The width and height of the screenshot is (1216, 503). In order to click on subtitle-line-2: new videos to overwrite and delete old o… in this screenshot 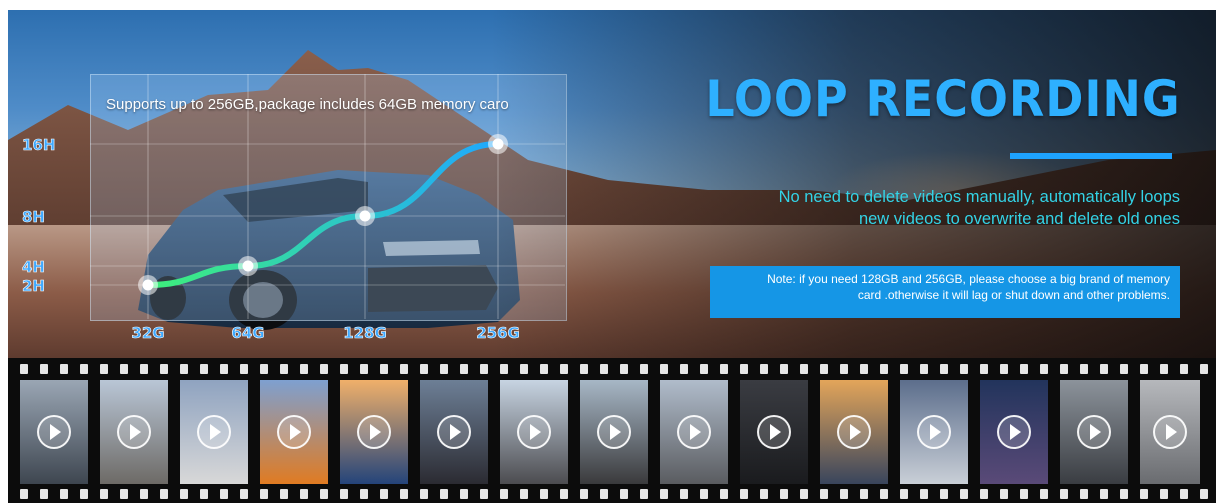, I will do `click(1019, 219)`.